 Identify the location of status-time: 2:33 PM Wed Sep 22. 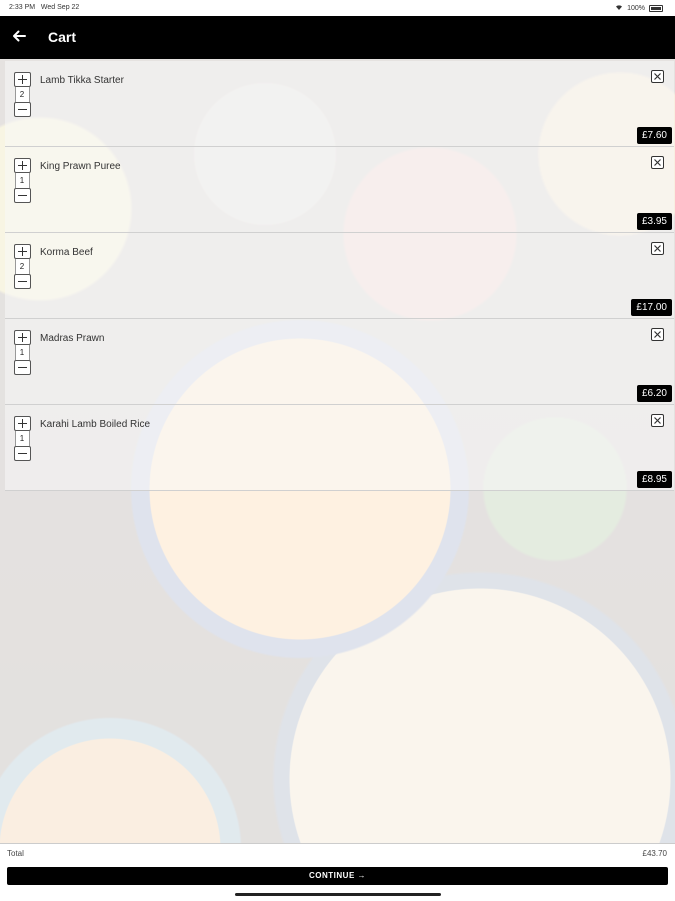
(44, 7).